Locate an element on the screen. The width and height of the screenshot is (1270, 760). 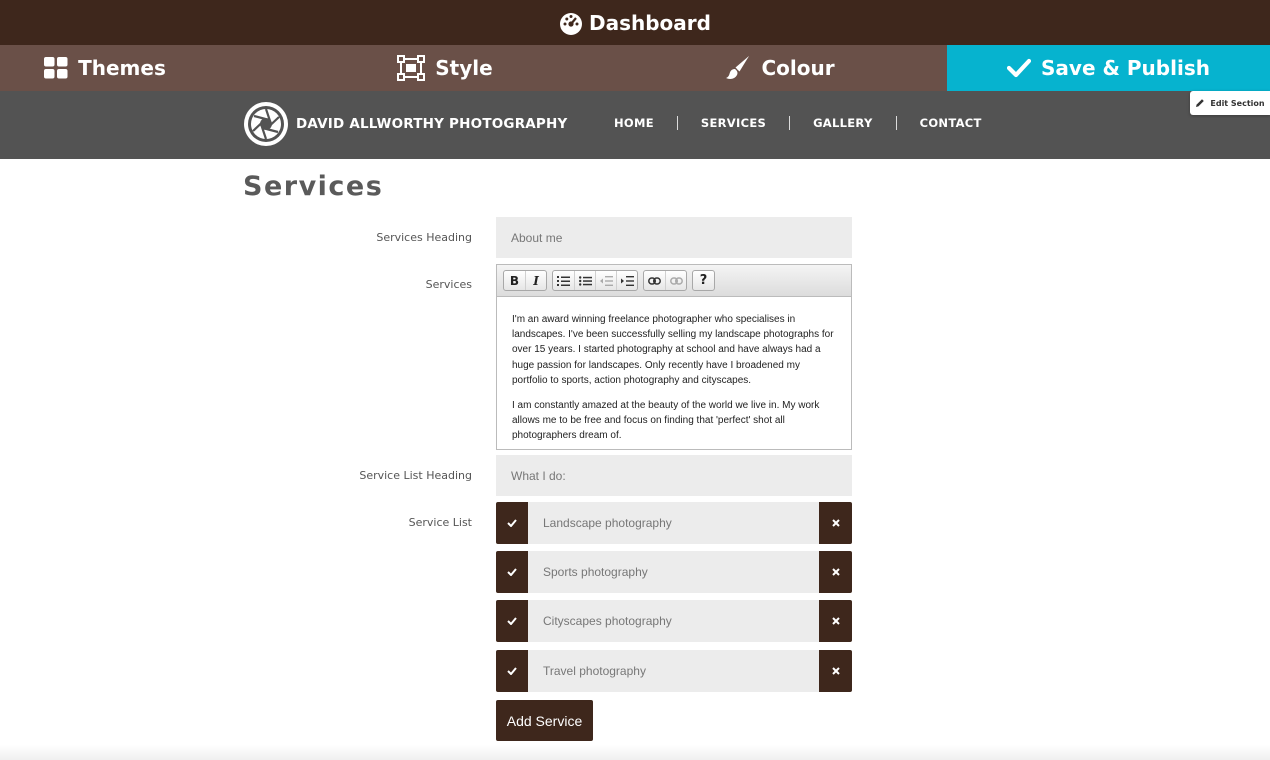
nav-link-gallery: GALLERY is located at coordinates (843, 123).